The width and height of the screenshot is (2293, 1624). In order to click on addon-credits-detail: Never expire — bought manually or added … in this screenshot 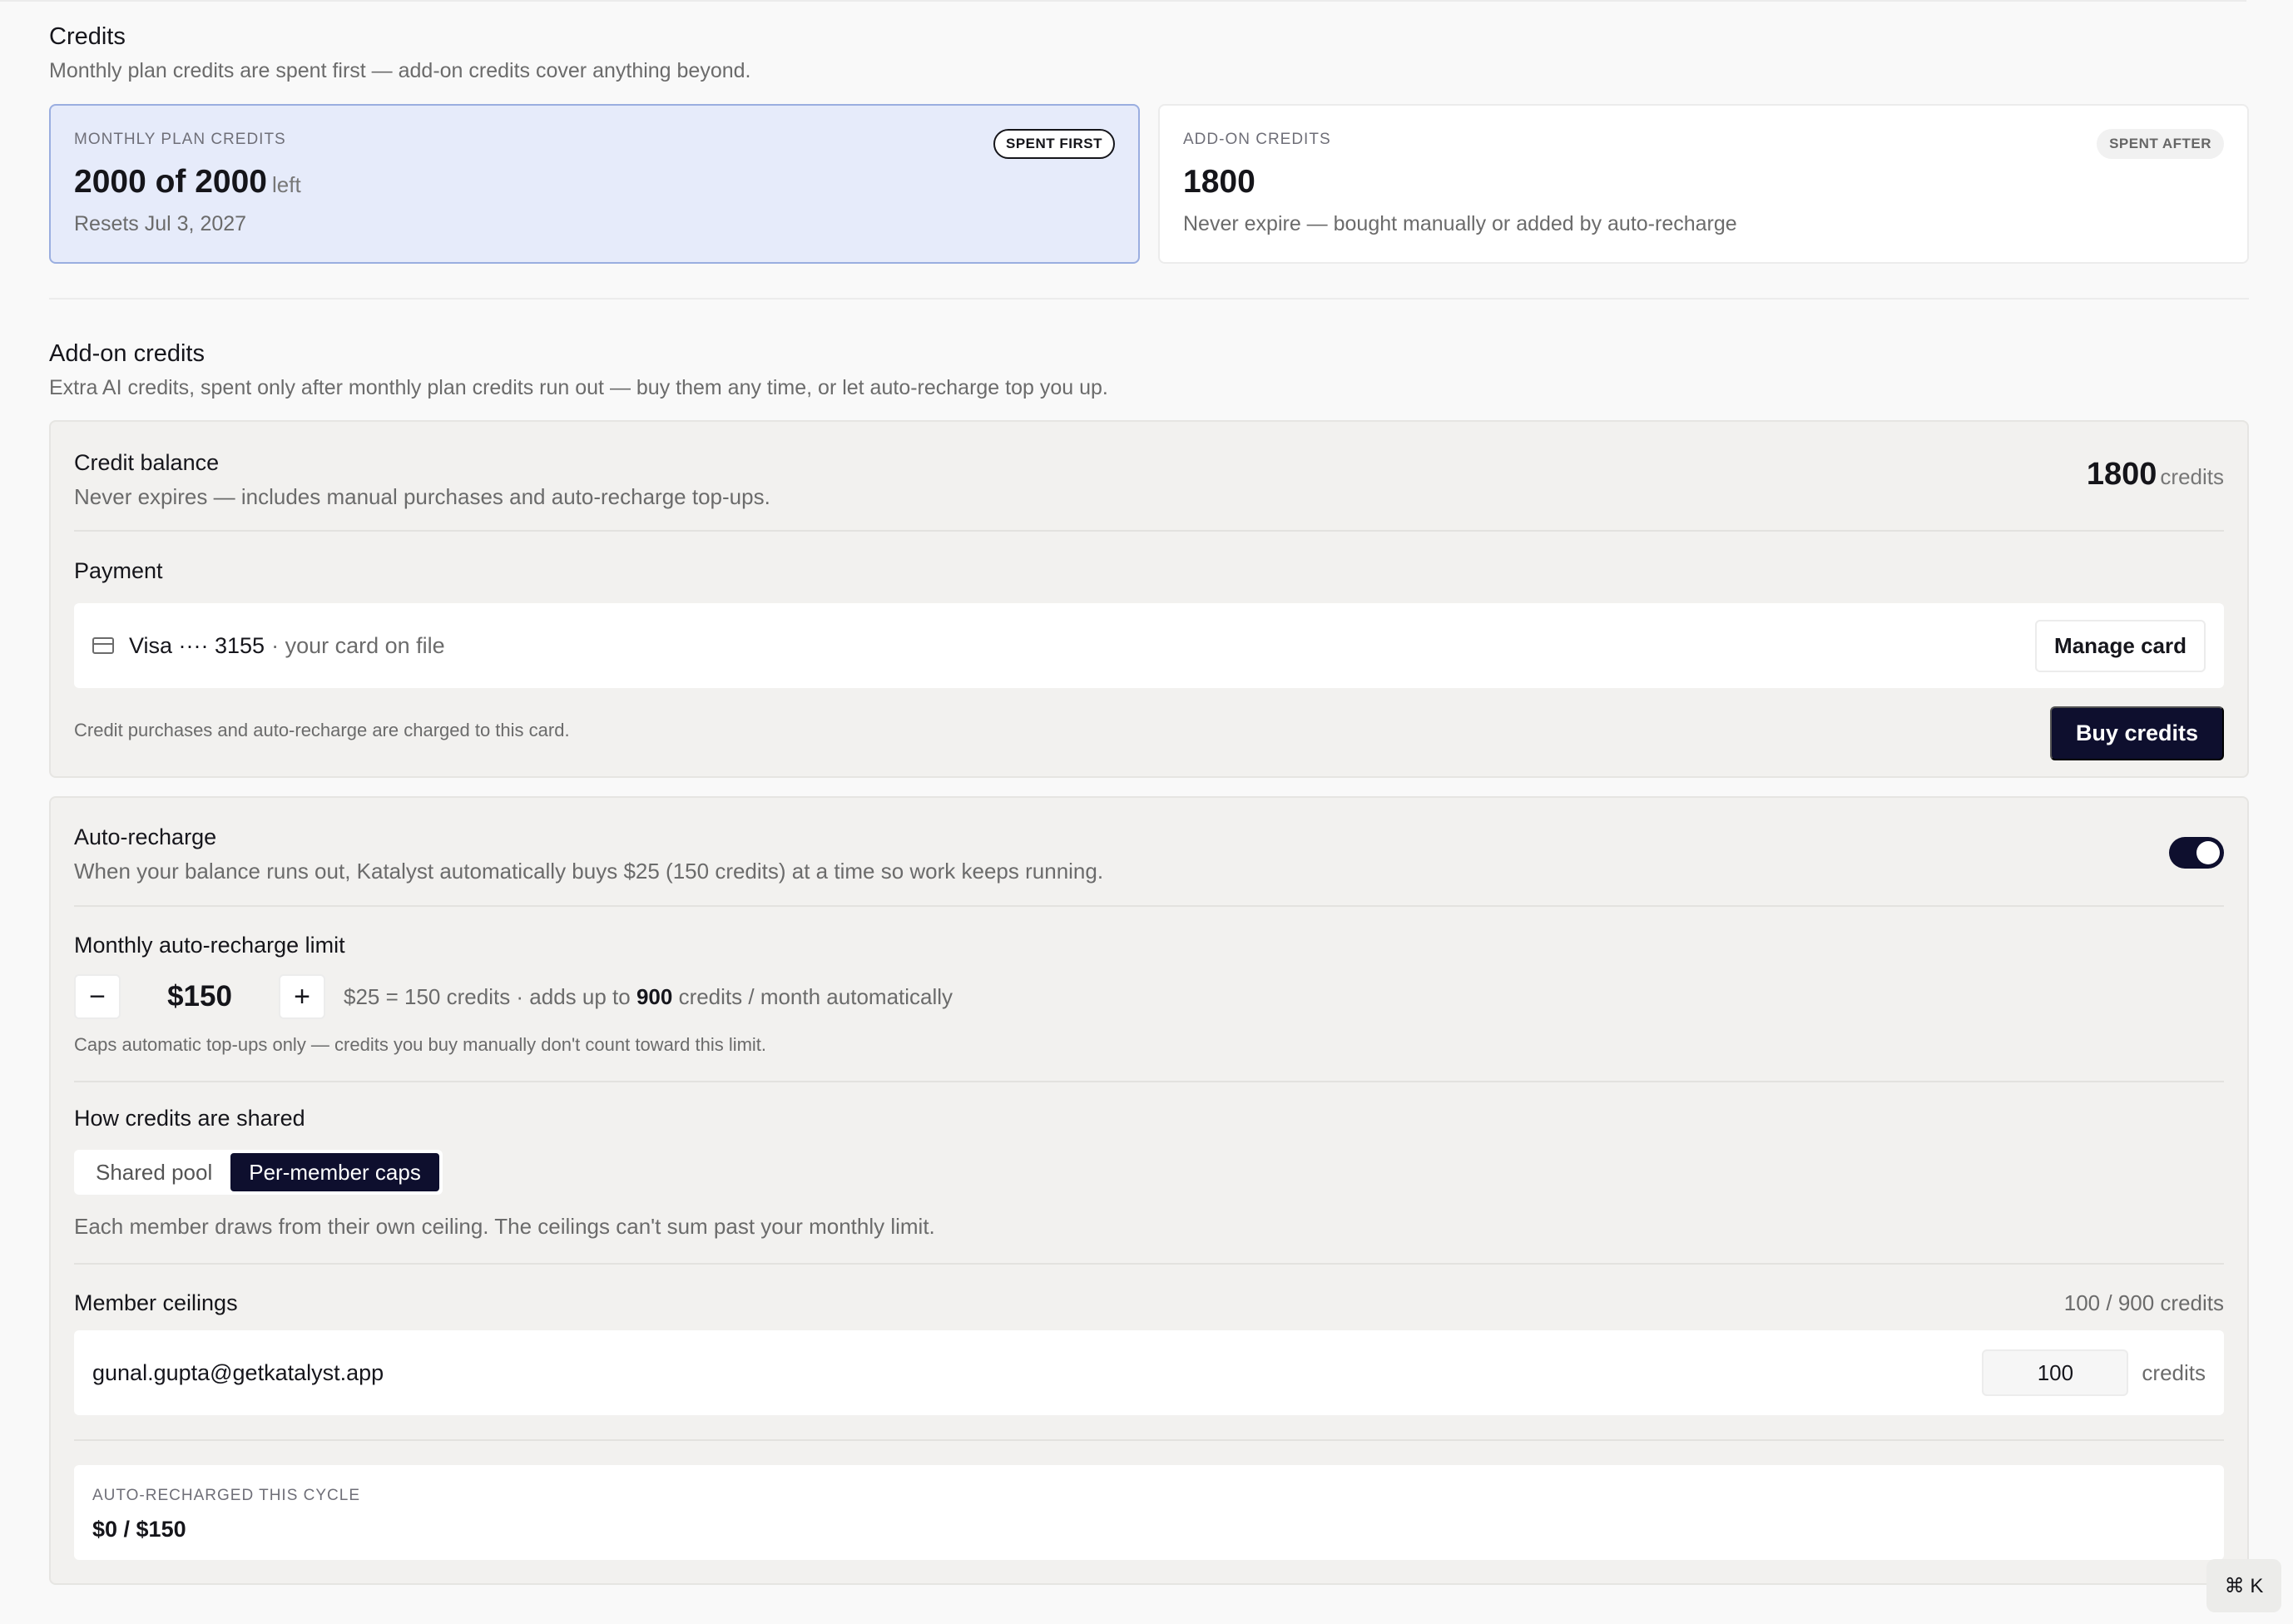, I will do `click(1460, 223)`.